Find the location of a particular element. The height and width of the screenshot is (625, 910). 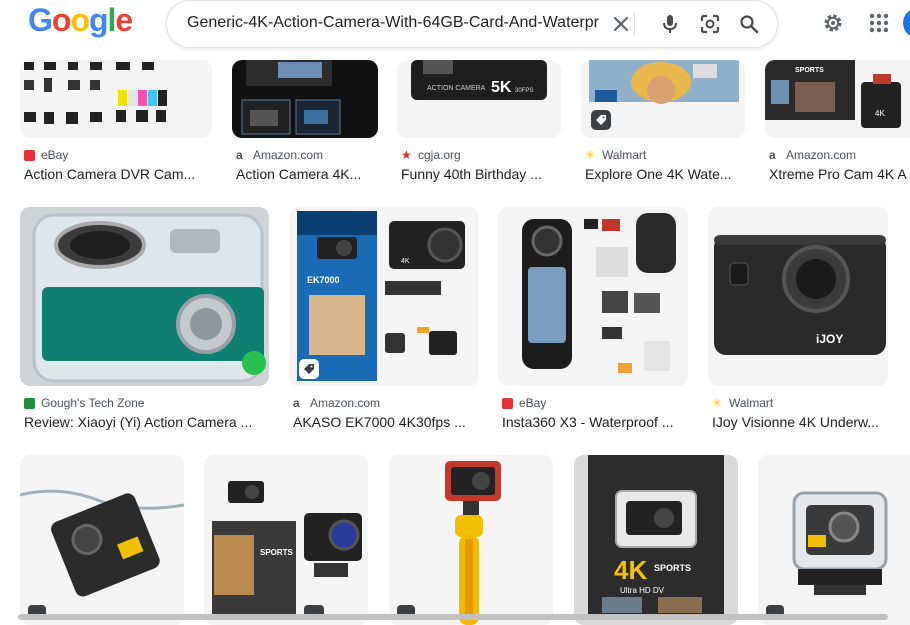

search-divider is located at coordinates (634, 24).